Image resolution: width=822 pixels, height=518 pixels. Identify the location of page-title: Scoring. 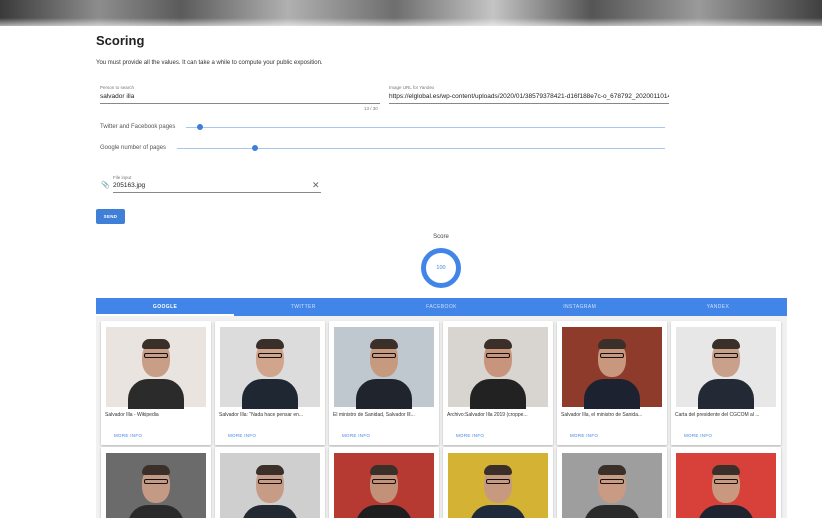
(120, 40).